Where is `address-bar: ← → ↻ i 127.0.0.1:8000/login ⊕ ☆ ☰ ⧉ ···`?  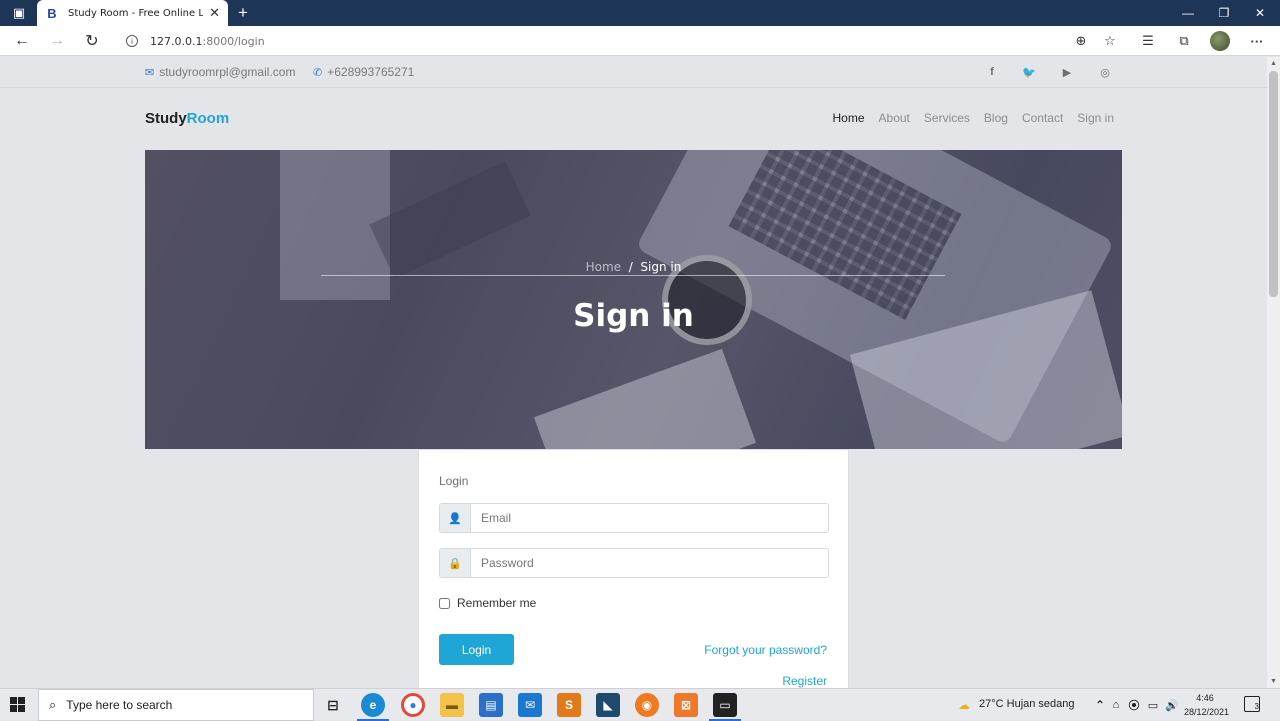 address-bar: ← → ↻ i 127.0.0.1:8000/login ⊕ ☆ ☰ ⧉ ··· is located at coordinates (640, 41).